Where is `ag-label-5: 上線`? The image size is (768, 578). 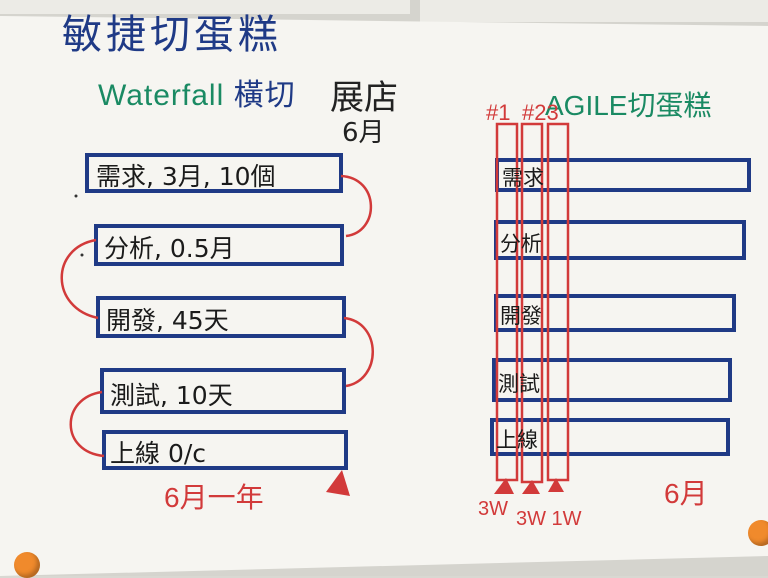 ag-label-5: 上線 is located at coordinates (517, 440).